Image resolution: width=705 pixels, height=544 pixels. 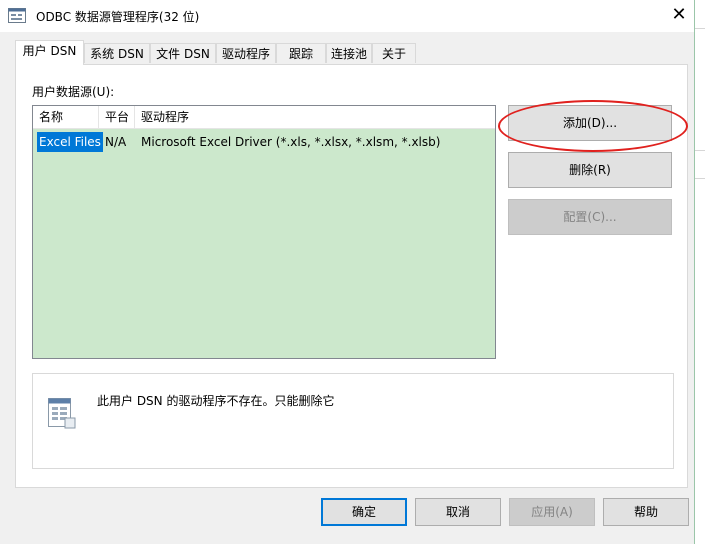 What do you see at coordinates (590, 170) in the screenshot?
I see `remove-button: 删除(R)` at bounding box center [590, 170].